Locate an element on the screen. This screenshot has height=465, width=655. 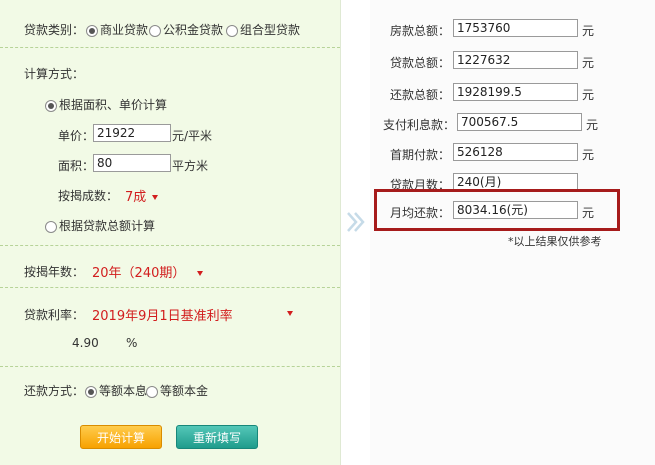
calc-by-total-option: 根据贷款总额计算 is located at coordinates (100, 225).